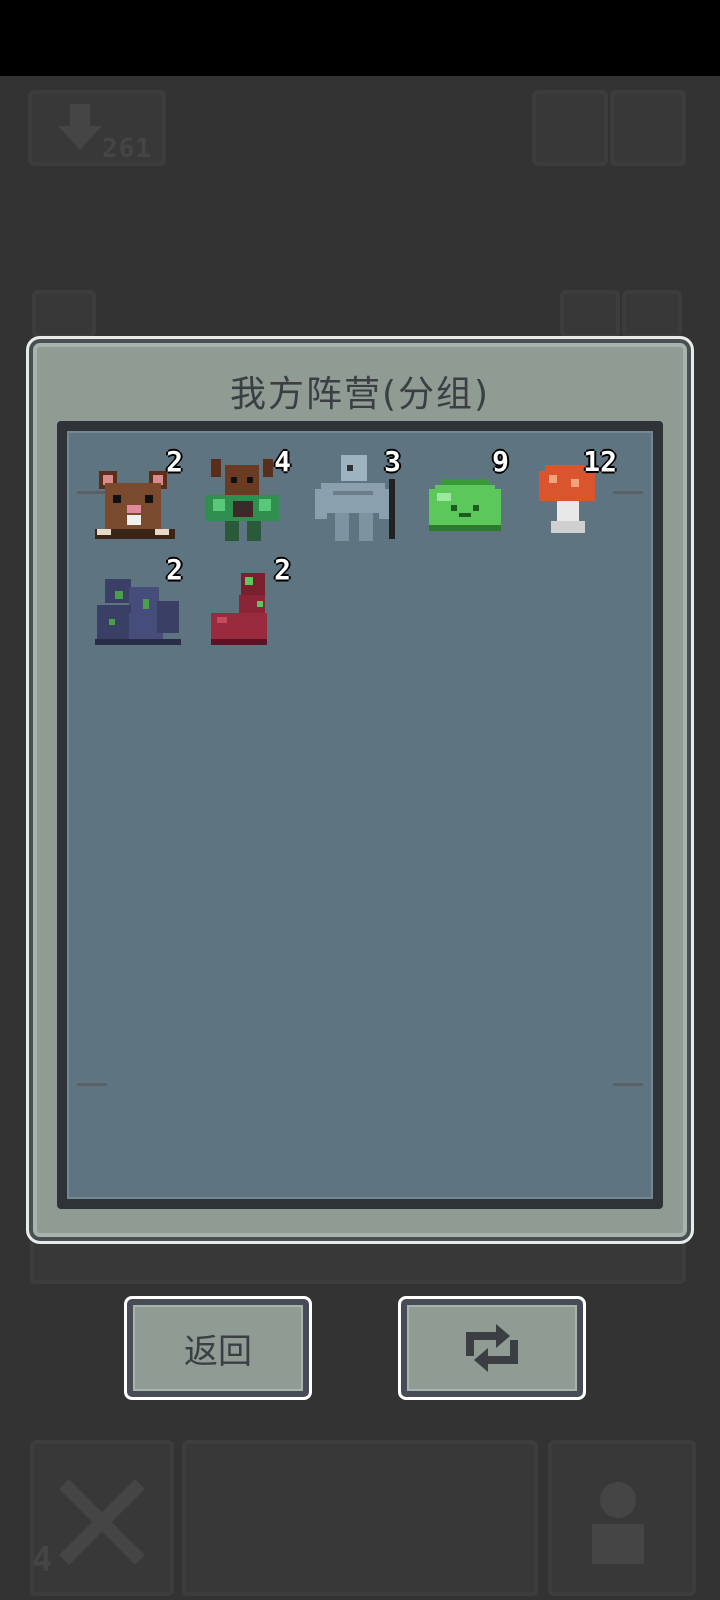  I want to click on dialog-title: 我方阵营(分组), so click(360, 394).